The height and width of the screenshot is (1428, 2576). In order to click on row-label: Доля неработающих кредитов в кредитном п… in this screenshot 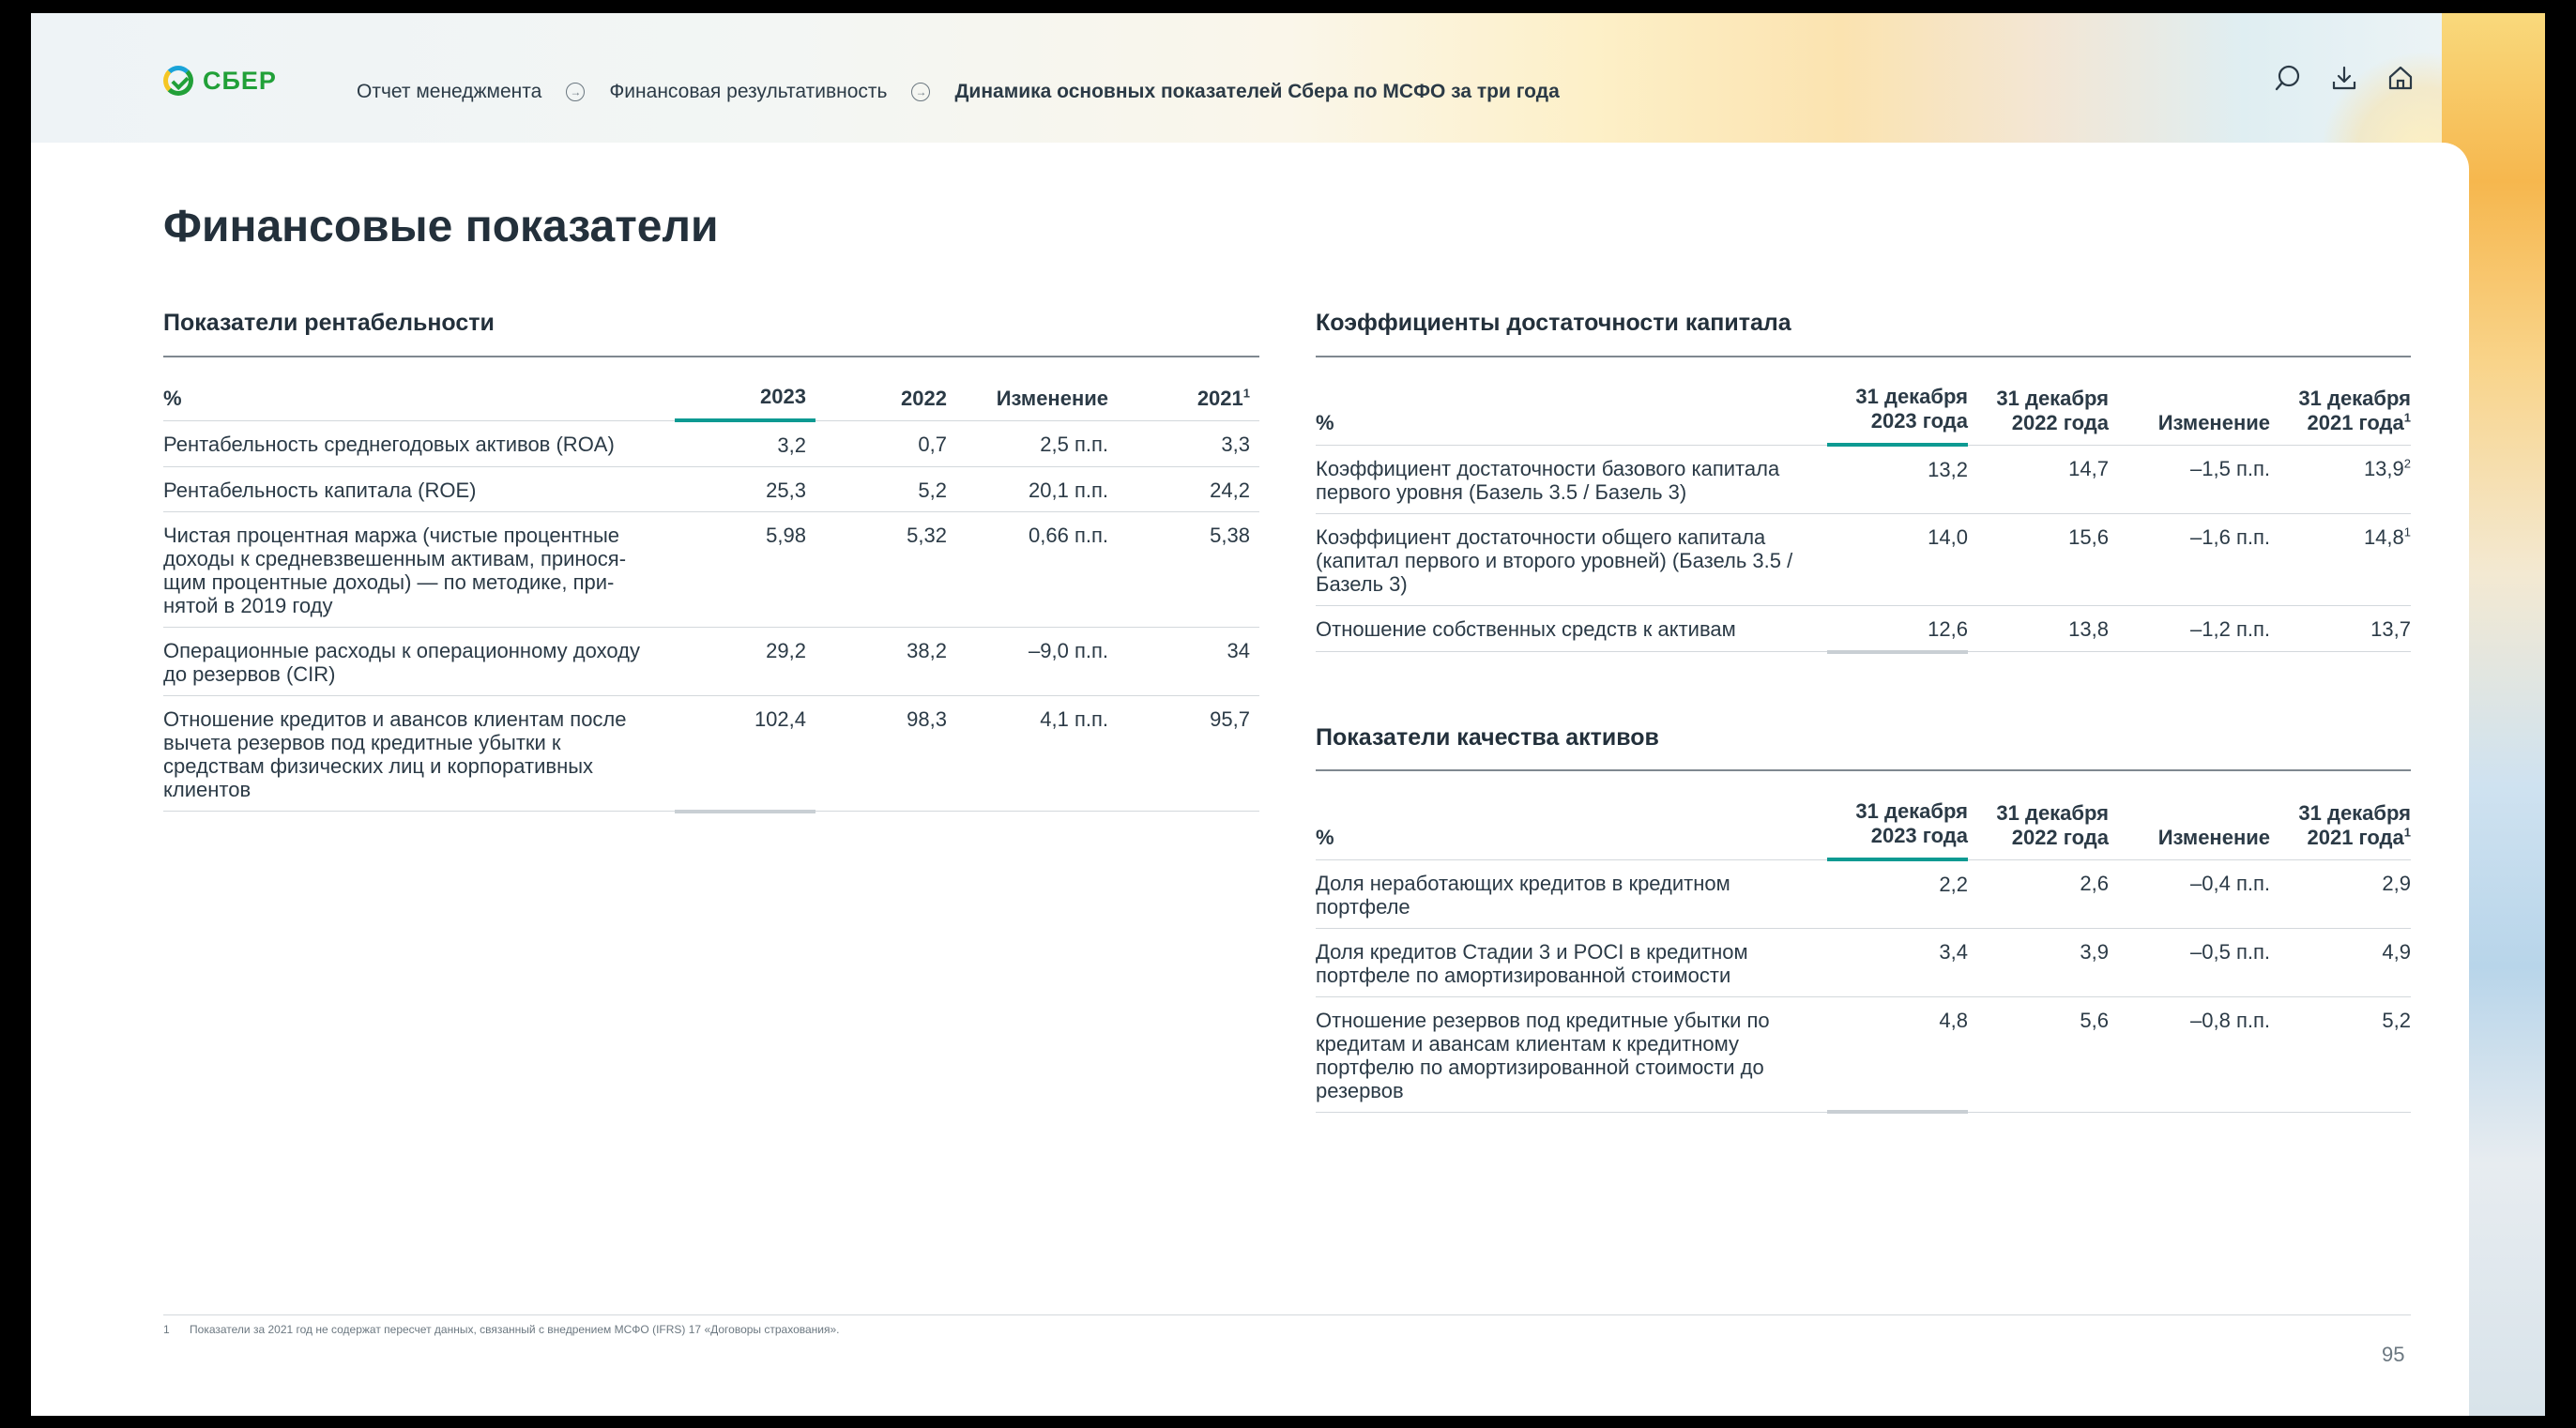, I will do `click(1571, 893)`.